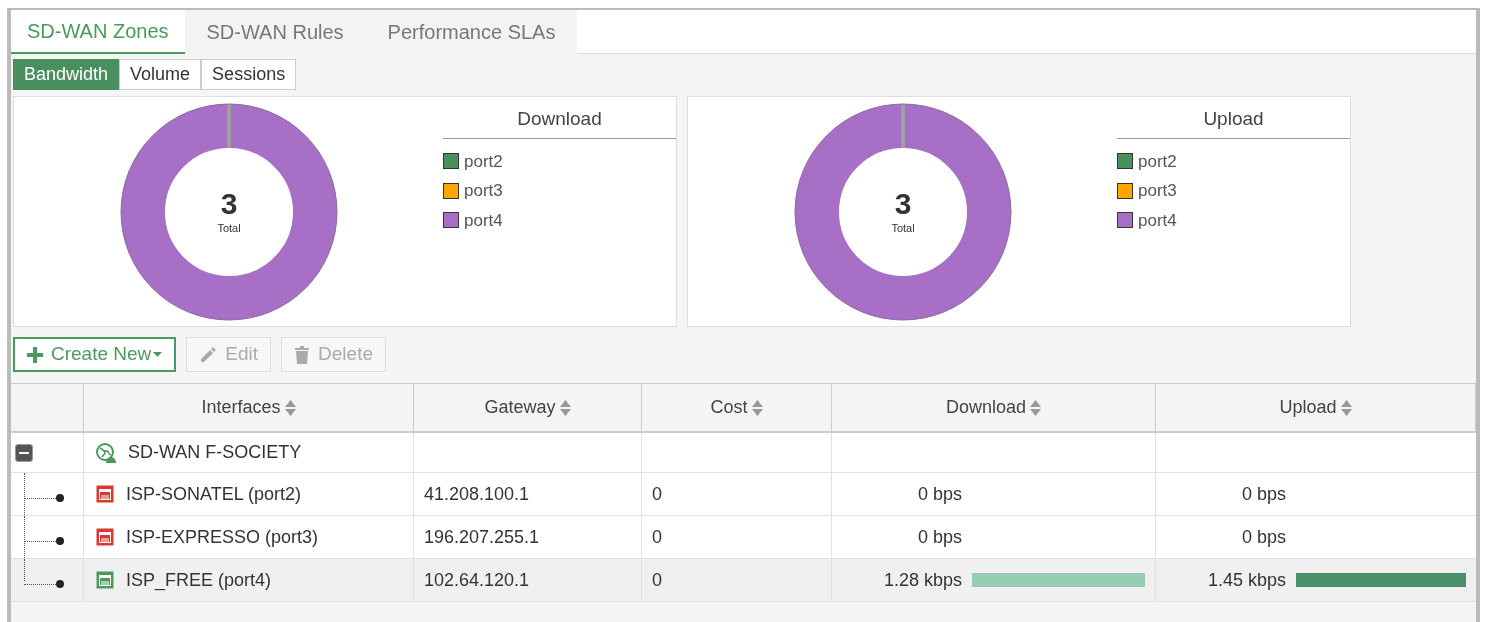  Describe the element at coordinates (471, 32) in the screenshot. I see `tab: Performance SLAs` at that location.